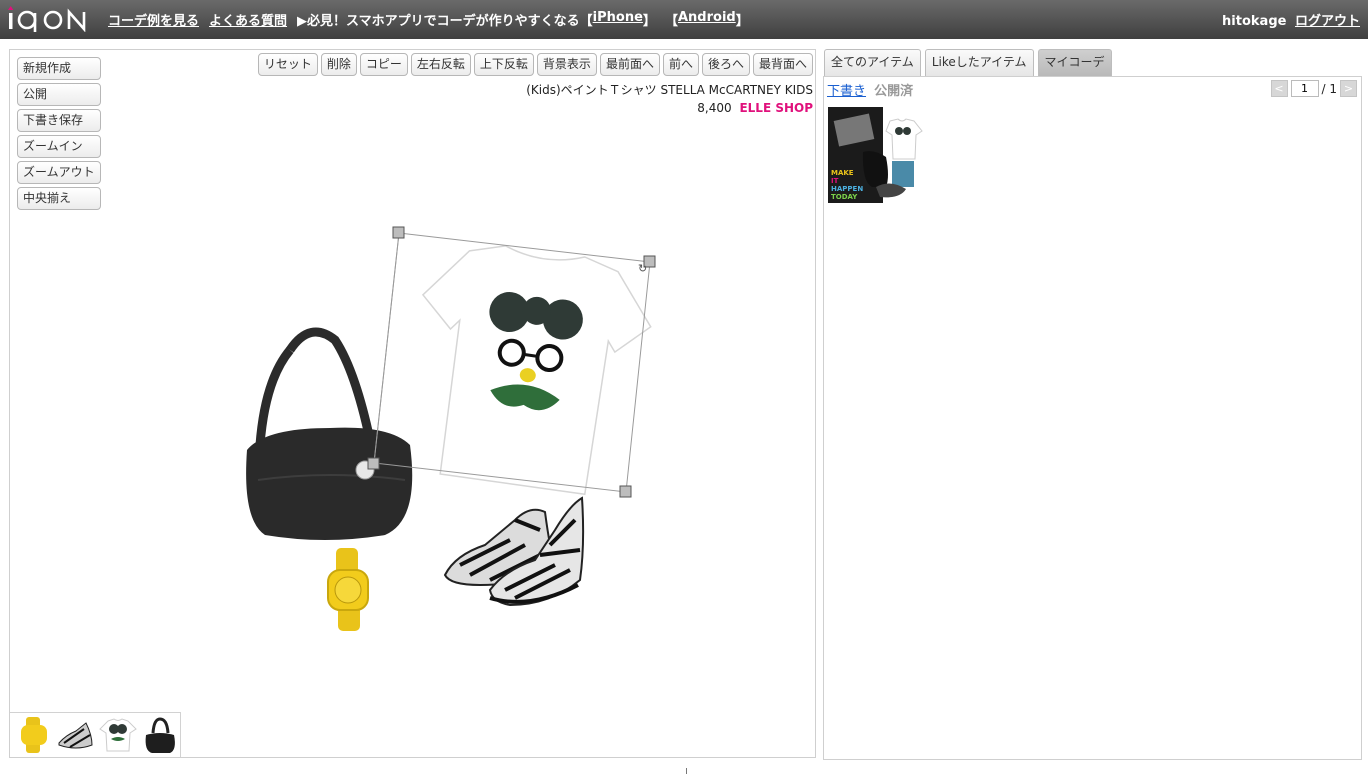  I want to click on watch-thumb, so click(34, 735).